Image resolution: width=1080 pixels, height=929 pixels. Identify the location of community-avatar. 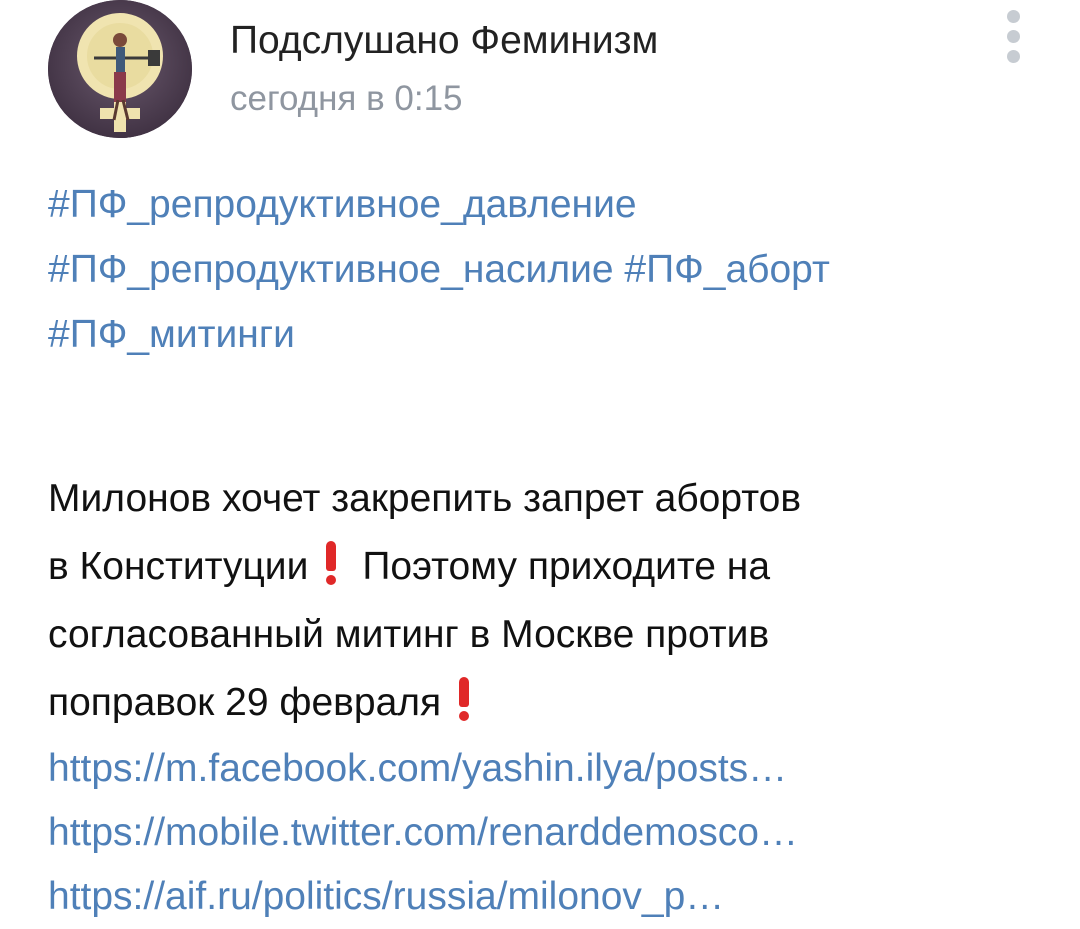
(120, 69).